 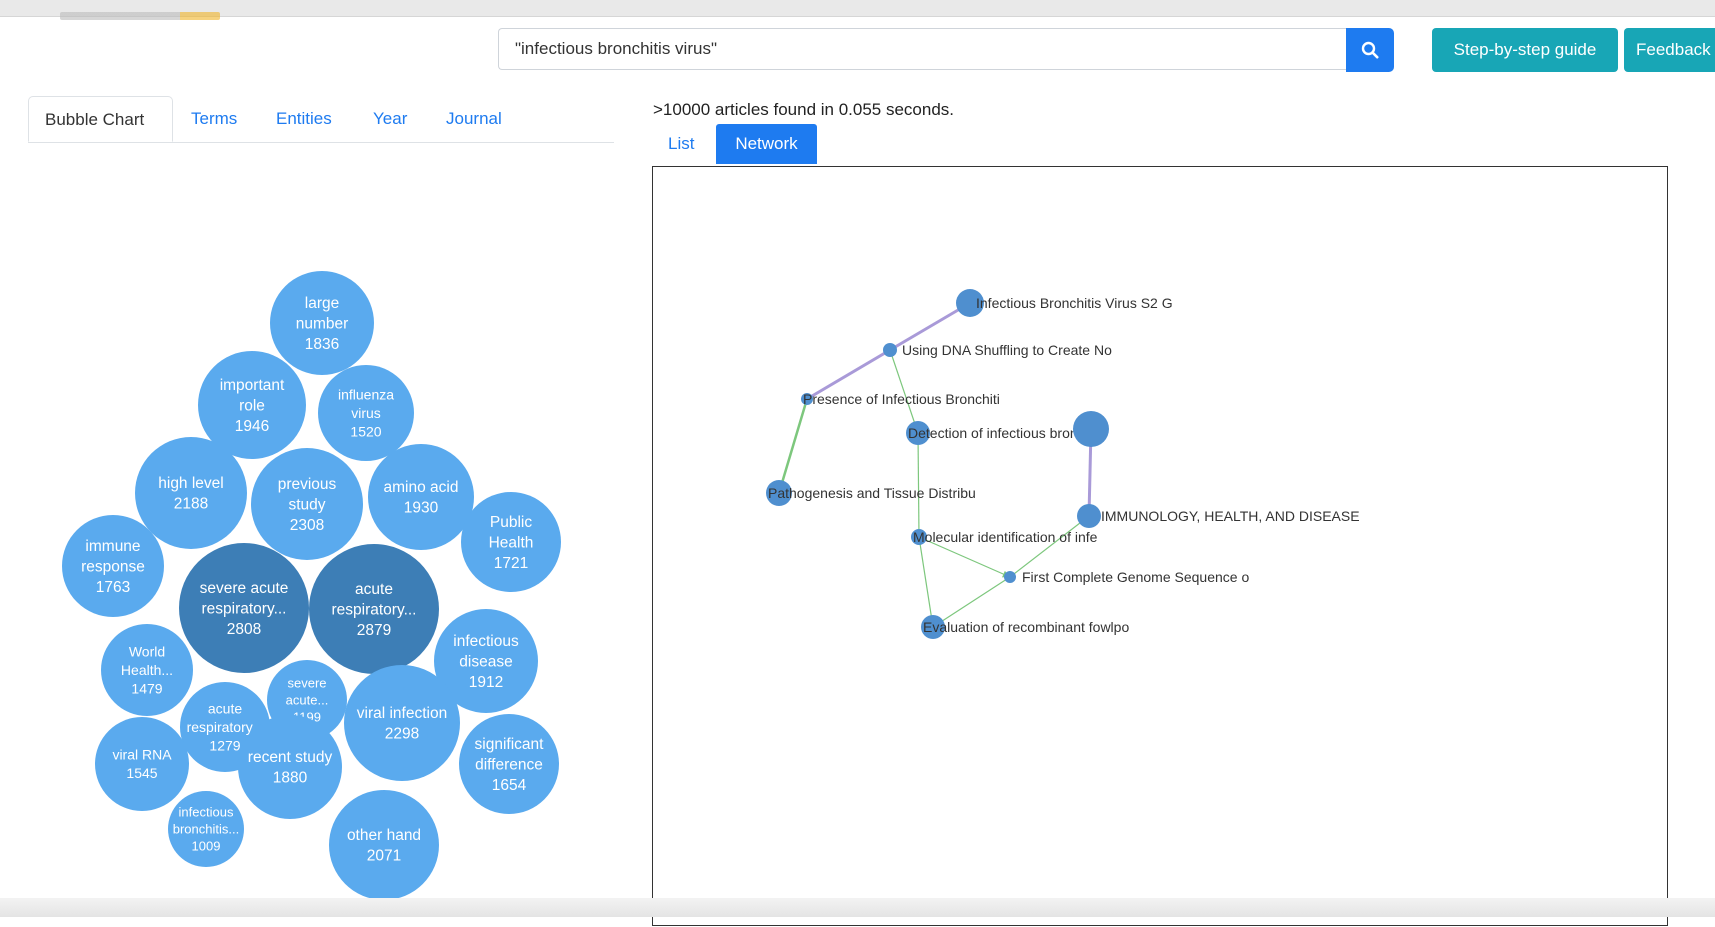 I want to click on bottom-edge, so click(x=857, y=907).